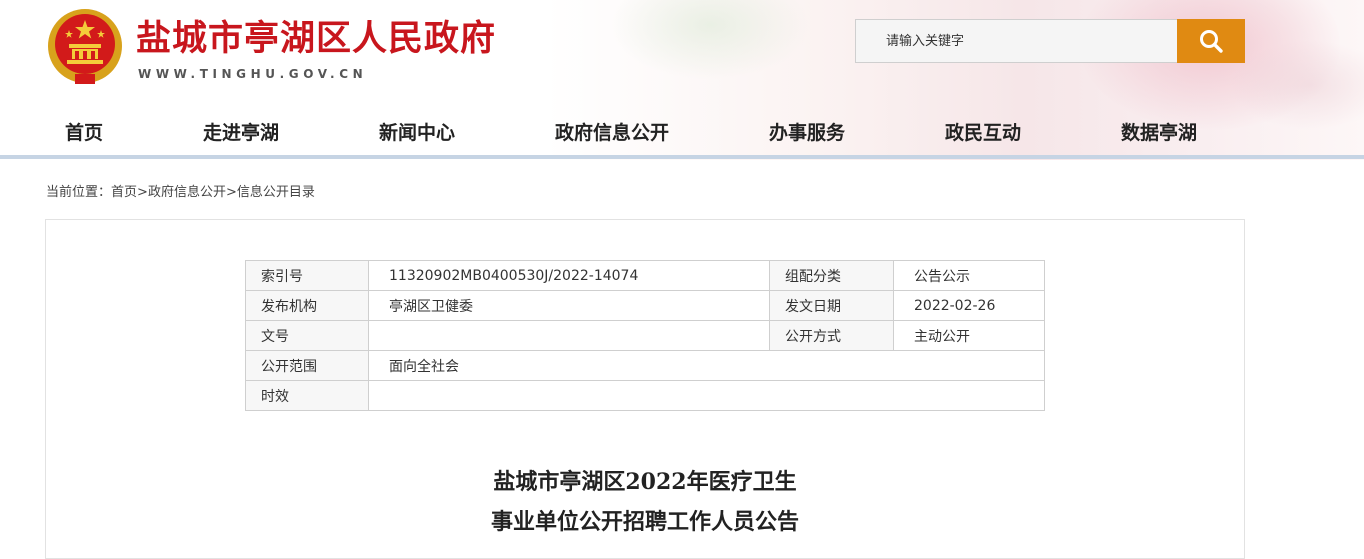 This screenshot has height=559, width=1364. Describe the element at coordinates (710, 40) in the screenshot. I see `header-decoration` at that location.